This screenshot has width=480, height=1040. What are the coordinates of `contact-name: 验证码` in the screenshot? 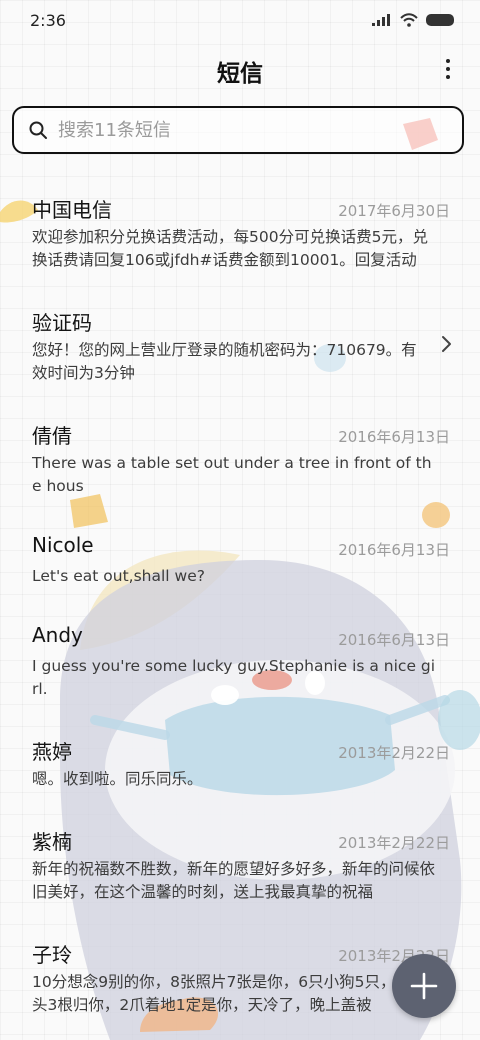 It's located at (62, 323).